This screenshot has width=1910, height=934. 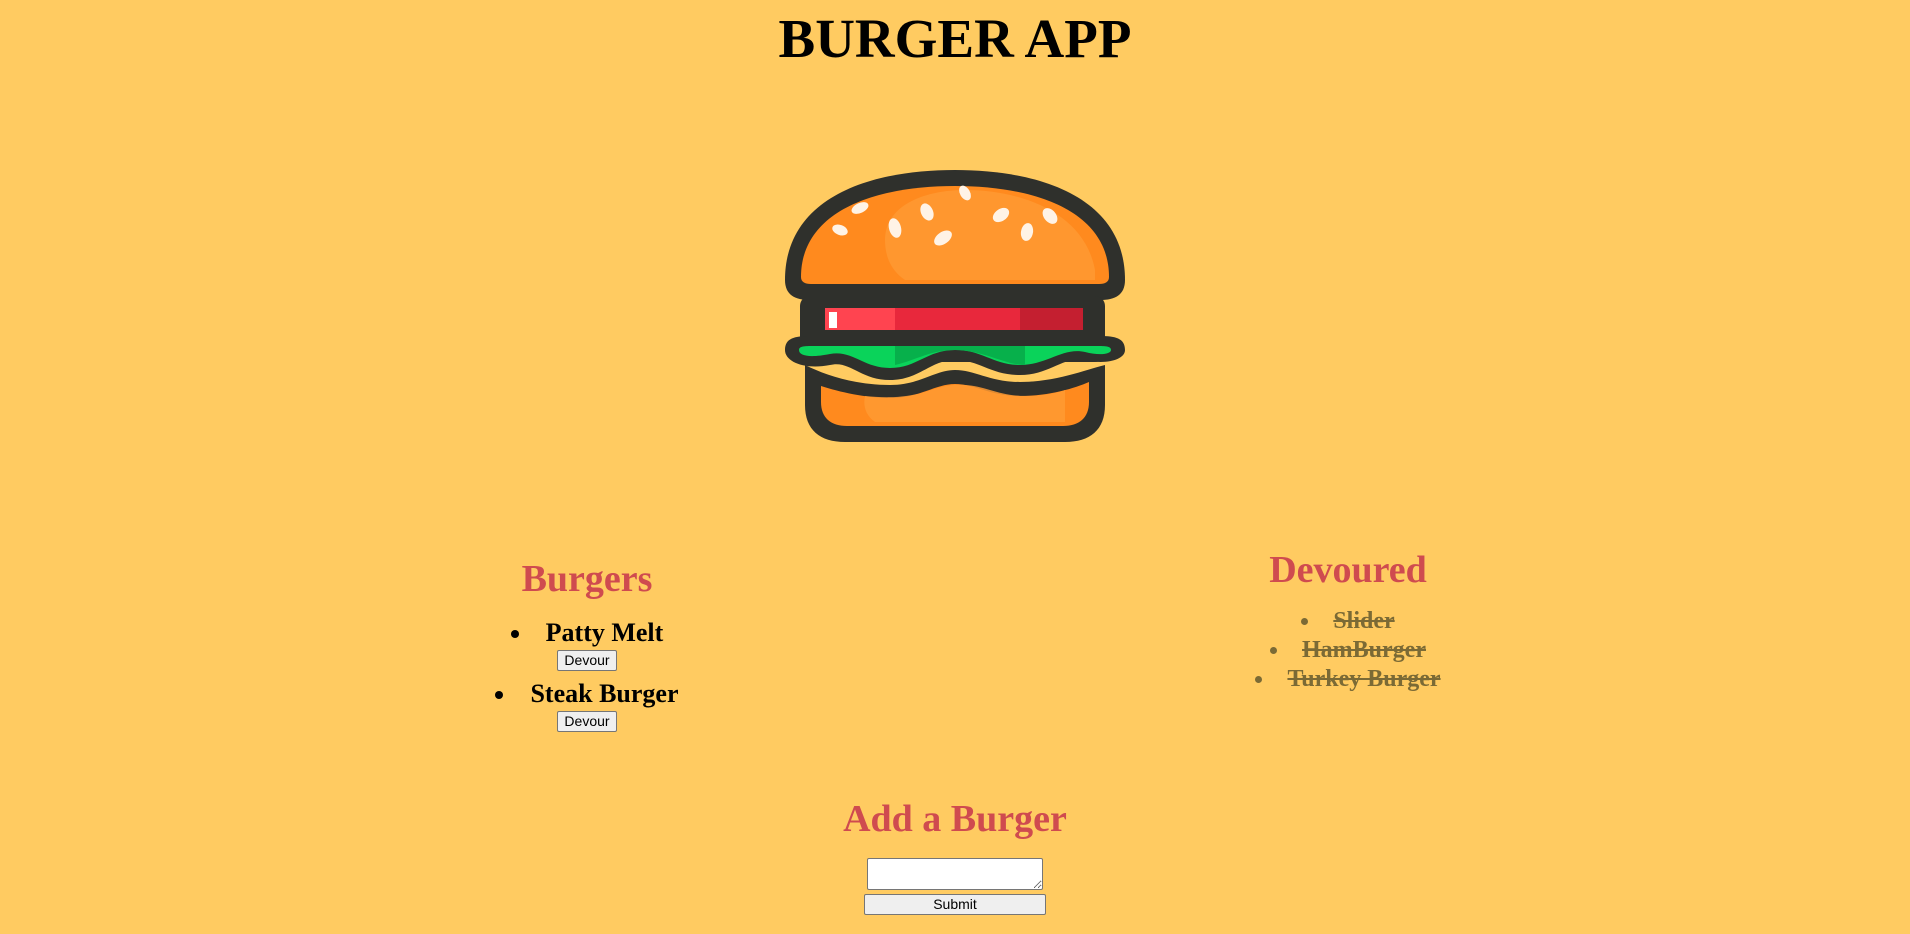 I want to click on list-item: Patty Melt Devour, so click(x=587, y=644).